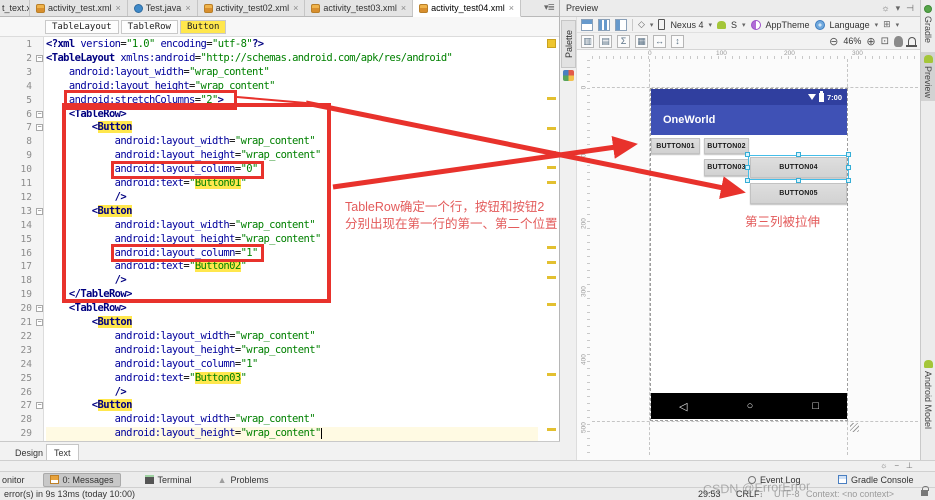 Image resolution: width=935 pixels, height=500 pixels. Describe the element at coordinates (568, 44) in the screenshot. I see `palette-tool-tab: Palette` at that location.